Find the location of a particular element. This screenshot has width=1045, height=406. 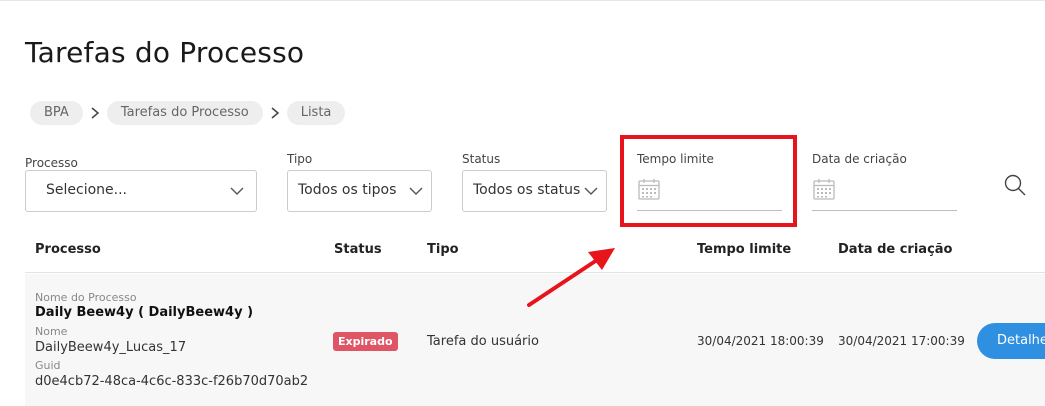

tipo-select-value: Todos os tipos is located at coordinates (347, 190).